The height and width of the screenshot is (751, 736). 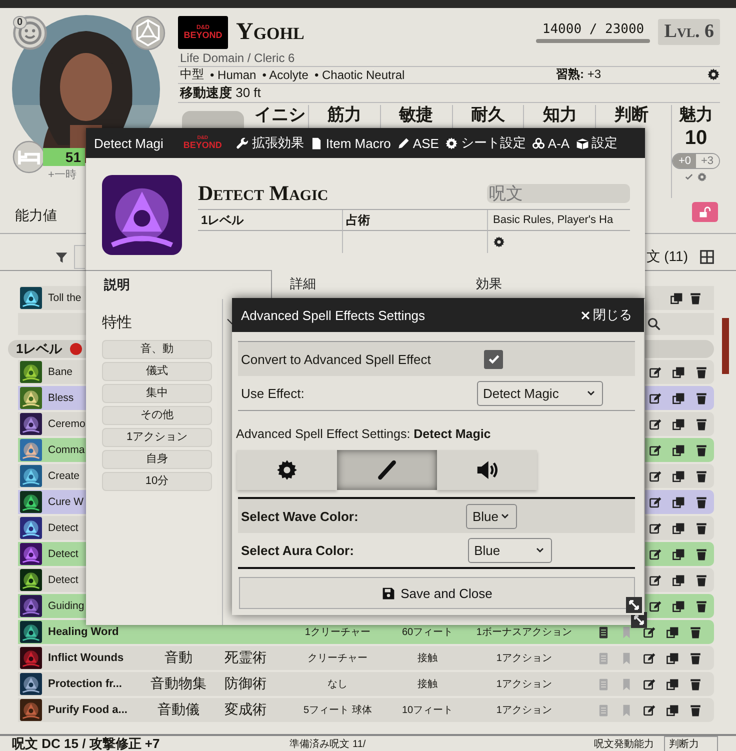 What do you see at coordinates (270, 220) in the screenshot?
I see `table-cell: 1レベル` at bounding box center [270, 220].